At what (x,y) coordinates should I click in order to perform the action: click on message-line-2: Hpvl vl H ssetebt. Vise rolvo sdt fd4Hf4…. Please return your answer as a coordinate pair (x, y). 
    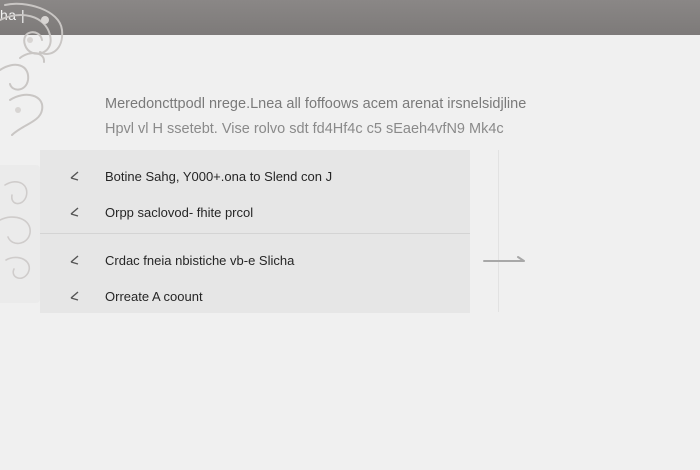
    Looking at the image, I should click on (304, 129).